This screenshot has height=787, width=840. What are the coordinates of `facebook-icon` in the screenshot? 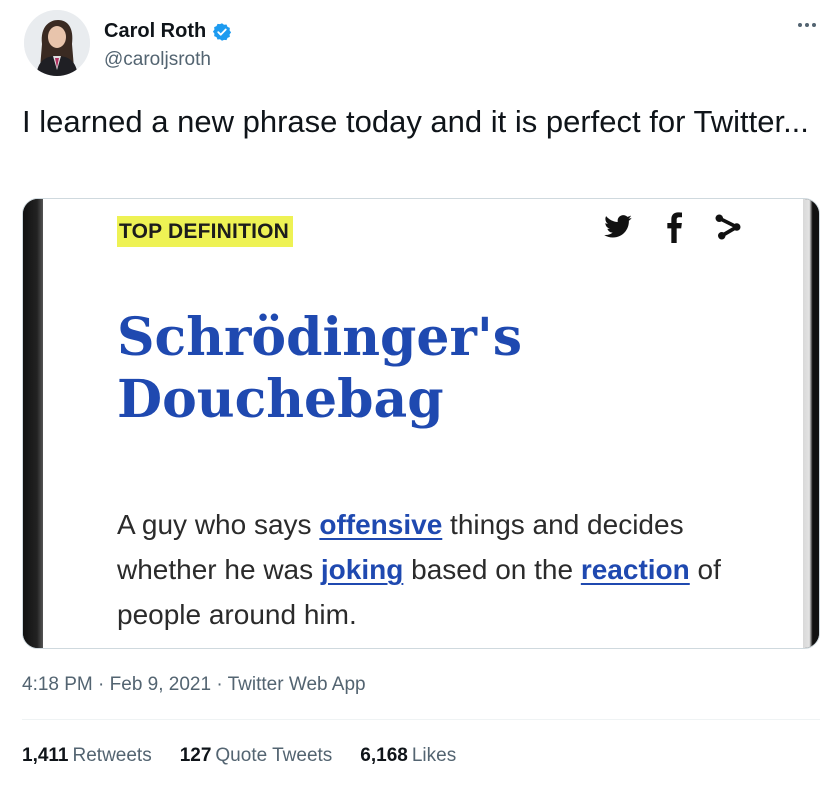 It's located at (674, 227).